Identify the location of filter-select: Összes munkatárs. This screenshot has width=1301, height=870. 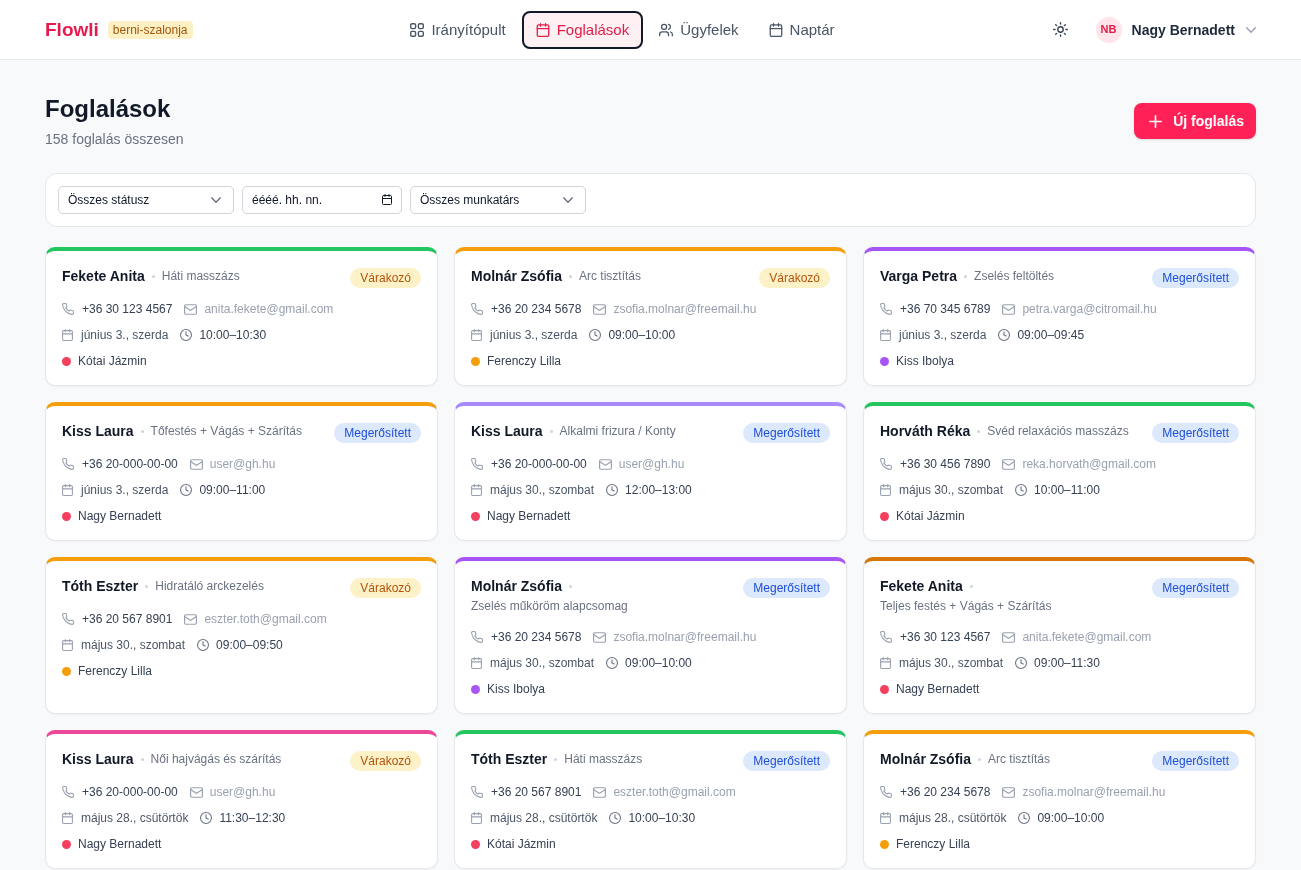
(498, 200).